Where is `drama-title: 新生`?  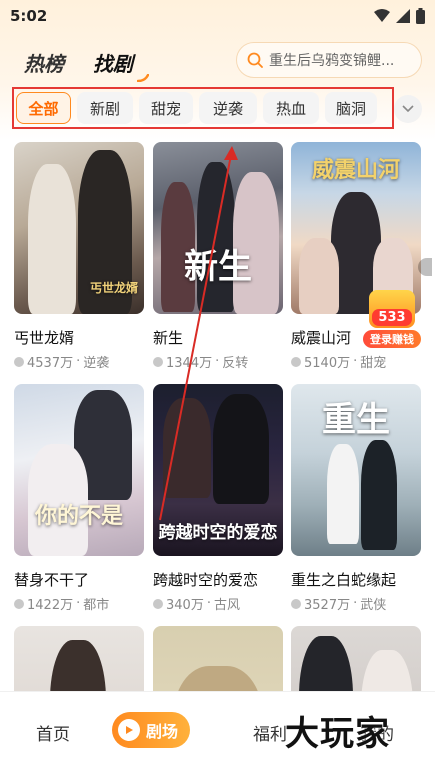 drama-title: 新生 is located at coordinates (168, 338).